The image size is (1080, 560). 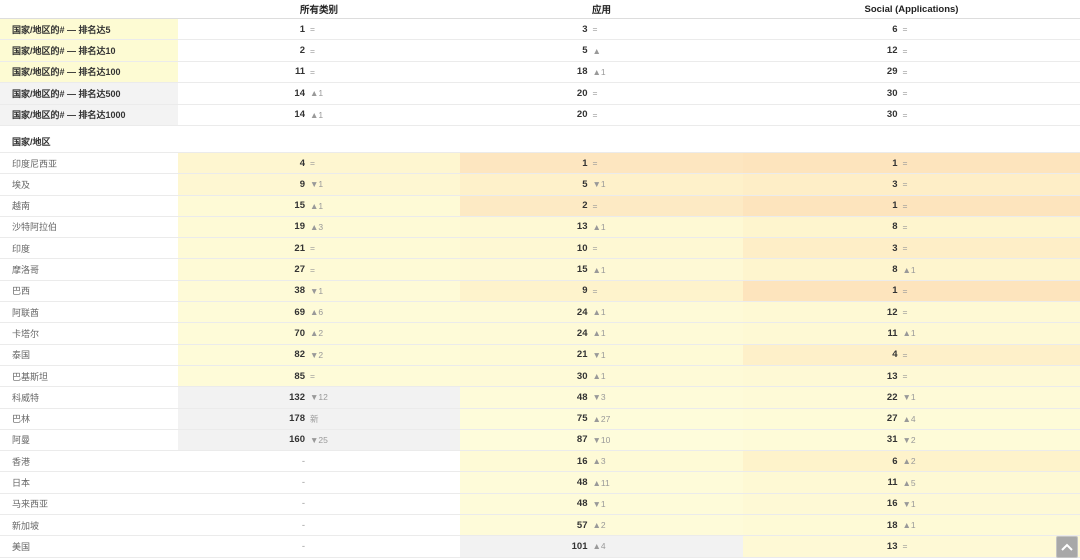 What do you see at coordinates (21, 440) in the screenshot?
I see `country-name: 阿曼` at bounding box center [21, 440].